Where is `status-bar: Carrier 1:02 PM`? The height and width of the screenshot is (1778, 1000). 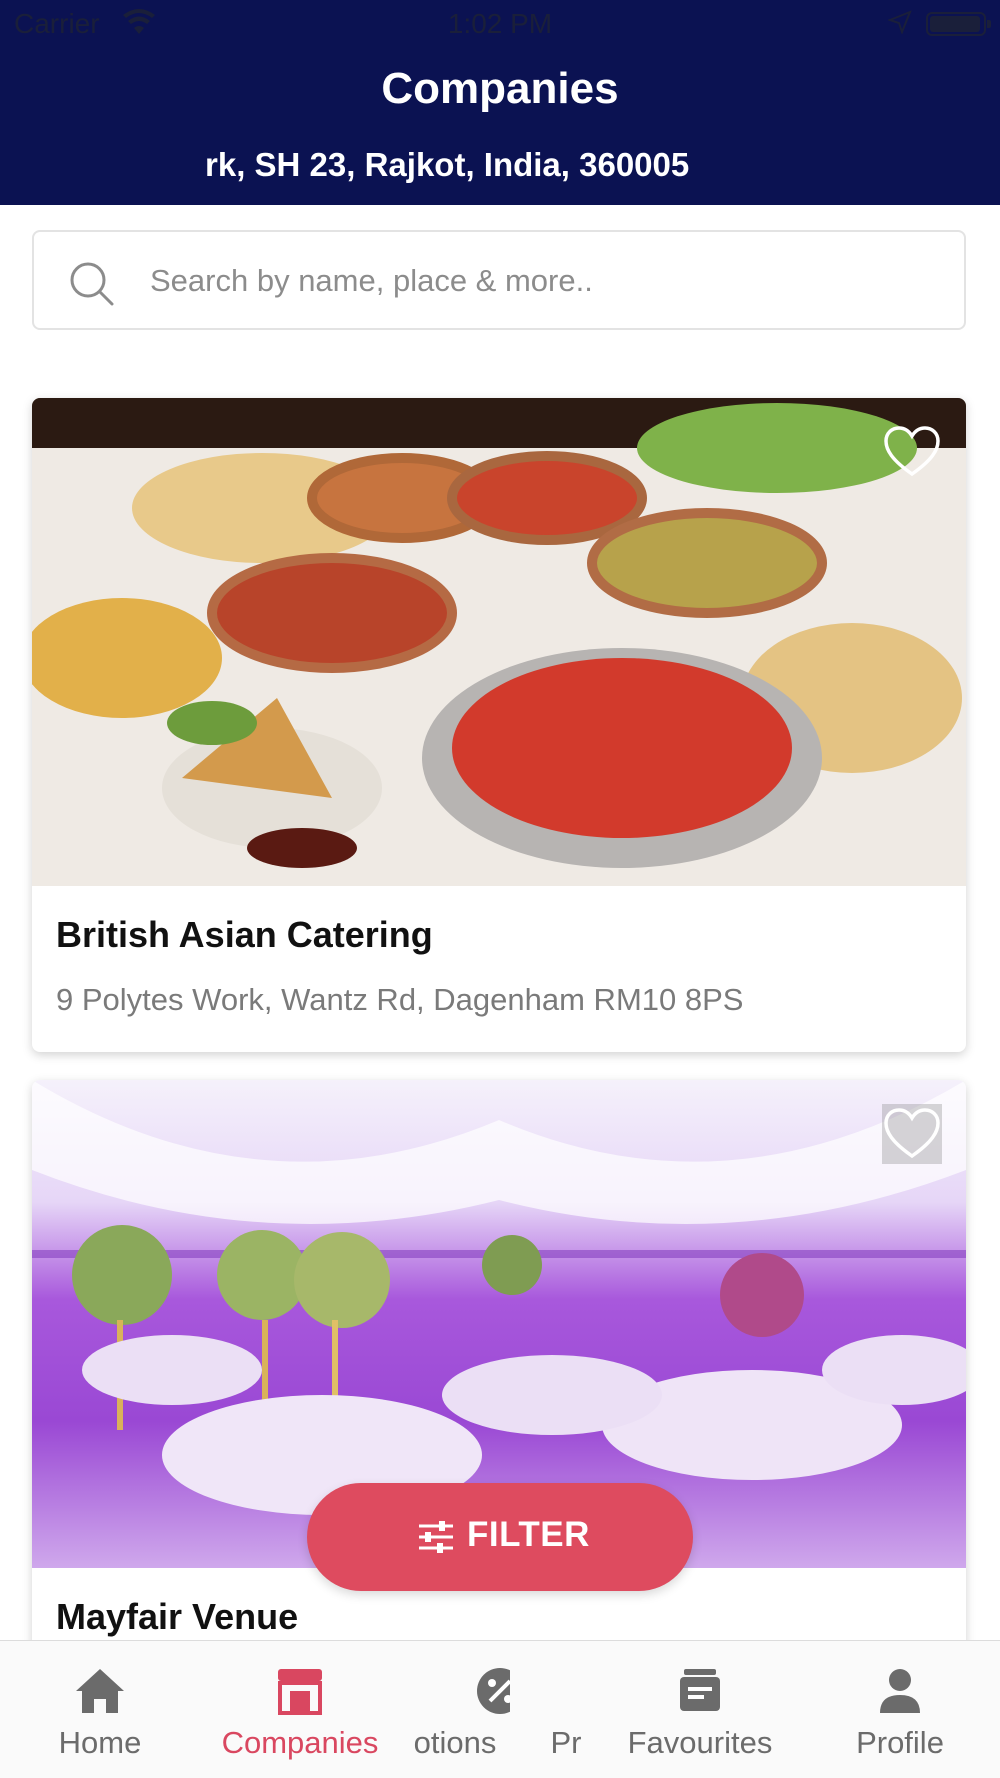
status-bar: Carrier 1:02 PM is located at coordinates (500, 25).